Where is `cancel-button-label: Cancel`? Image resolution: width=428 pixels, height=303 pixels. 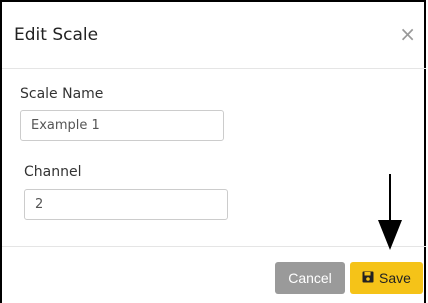 cancel-button-label: Cancel is located at coordinates (310, 278).